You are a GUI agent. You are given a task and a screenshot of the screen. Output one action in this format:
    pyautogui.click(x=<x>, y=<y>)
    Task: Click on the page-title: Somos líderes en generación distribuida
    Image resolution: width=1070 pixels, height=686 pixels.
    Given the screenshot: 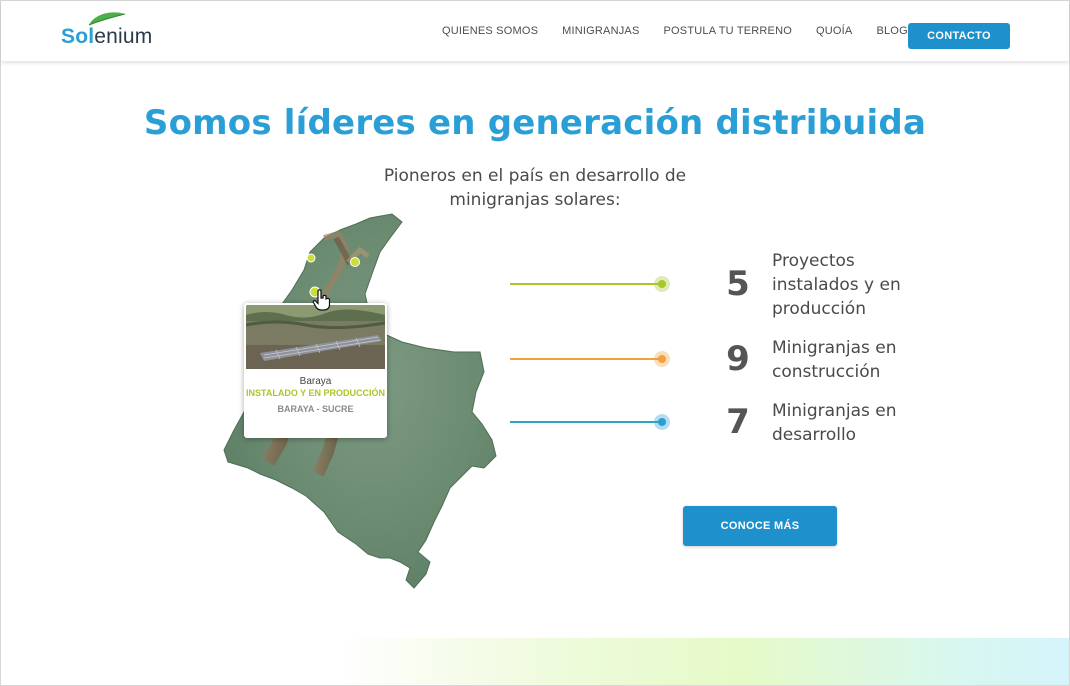 What is the action you would take?
    pyautogui.click(x=535, y=123)
    